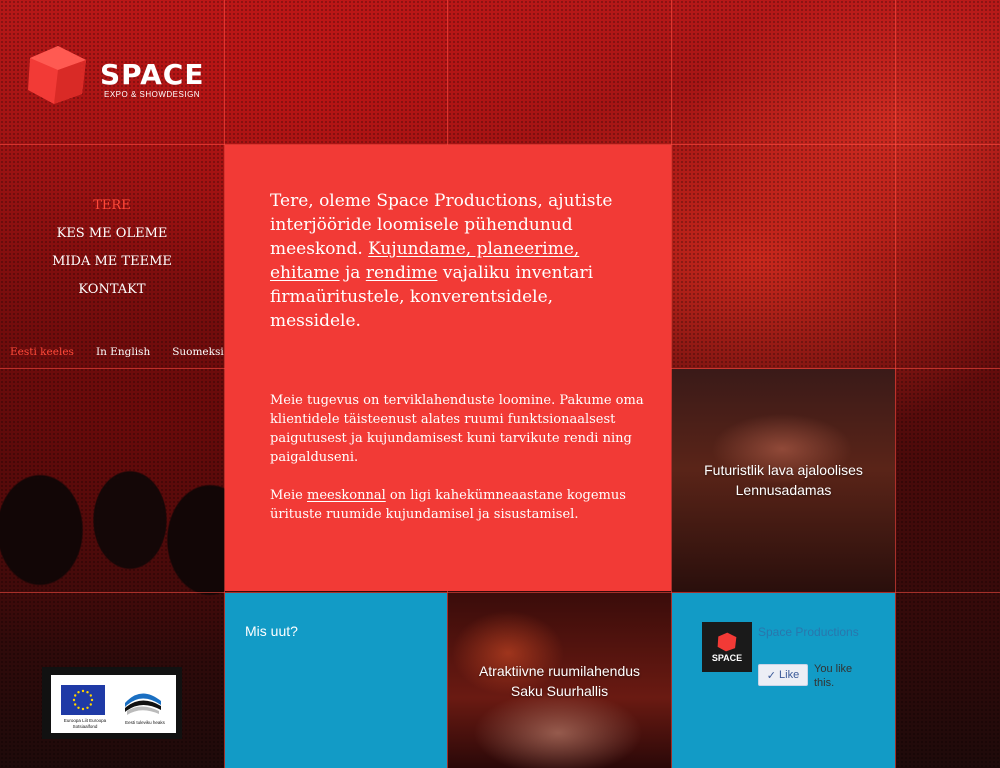 This screenshot has width=1000, height=768. Describe the element at coordinates (833, 676) in the screenshot. I see `you-like-text: You like this.` at that location.